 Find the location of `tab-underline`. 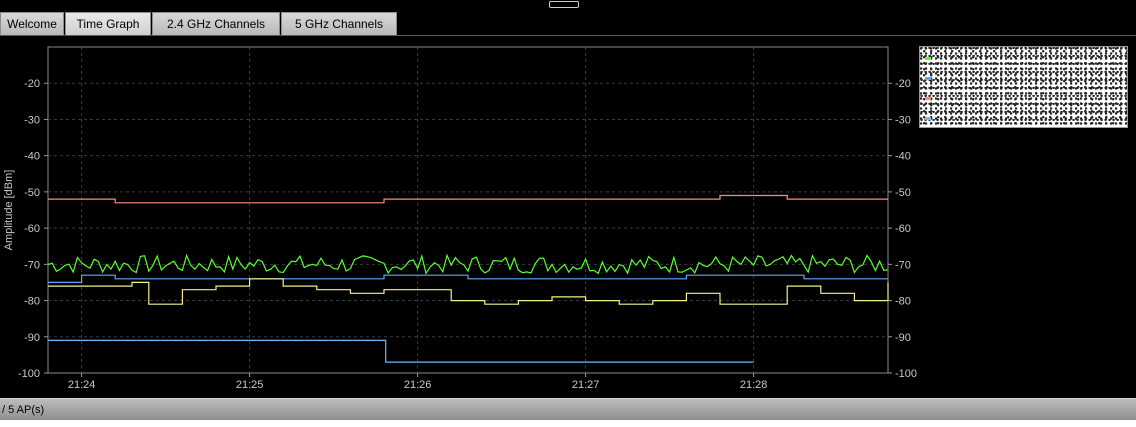

tab-underline is located at coordinates (568, 35).